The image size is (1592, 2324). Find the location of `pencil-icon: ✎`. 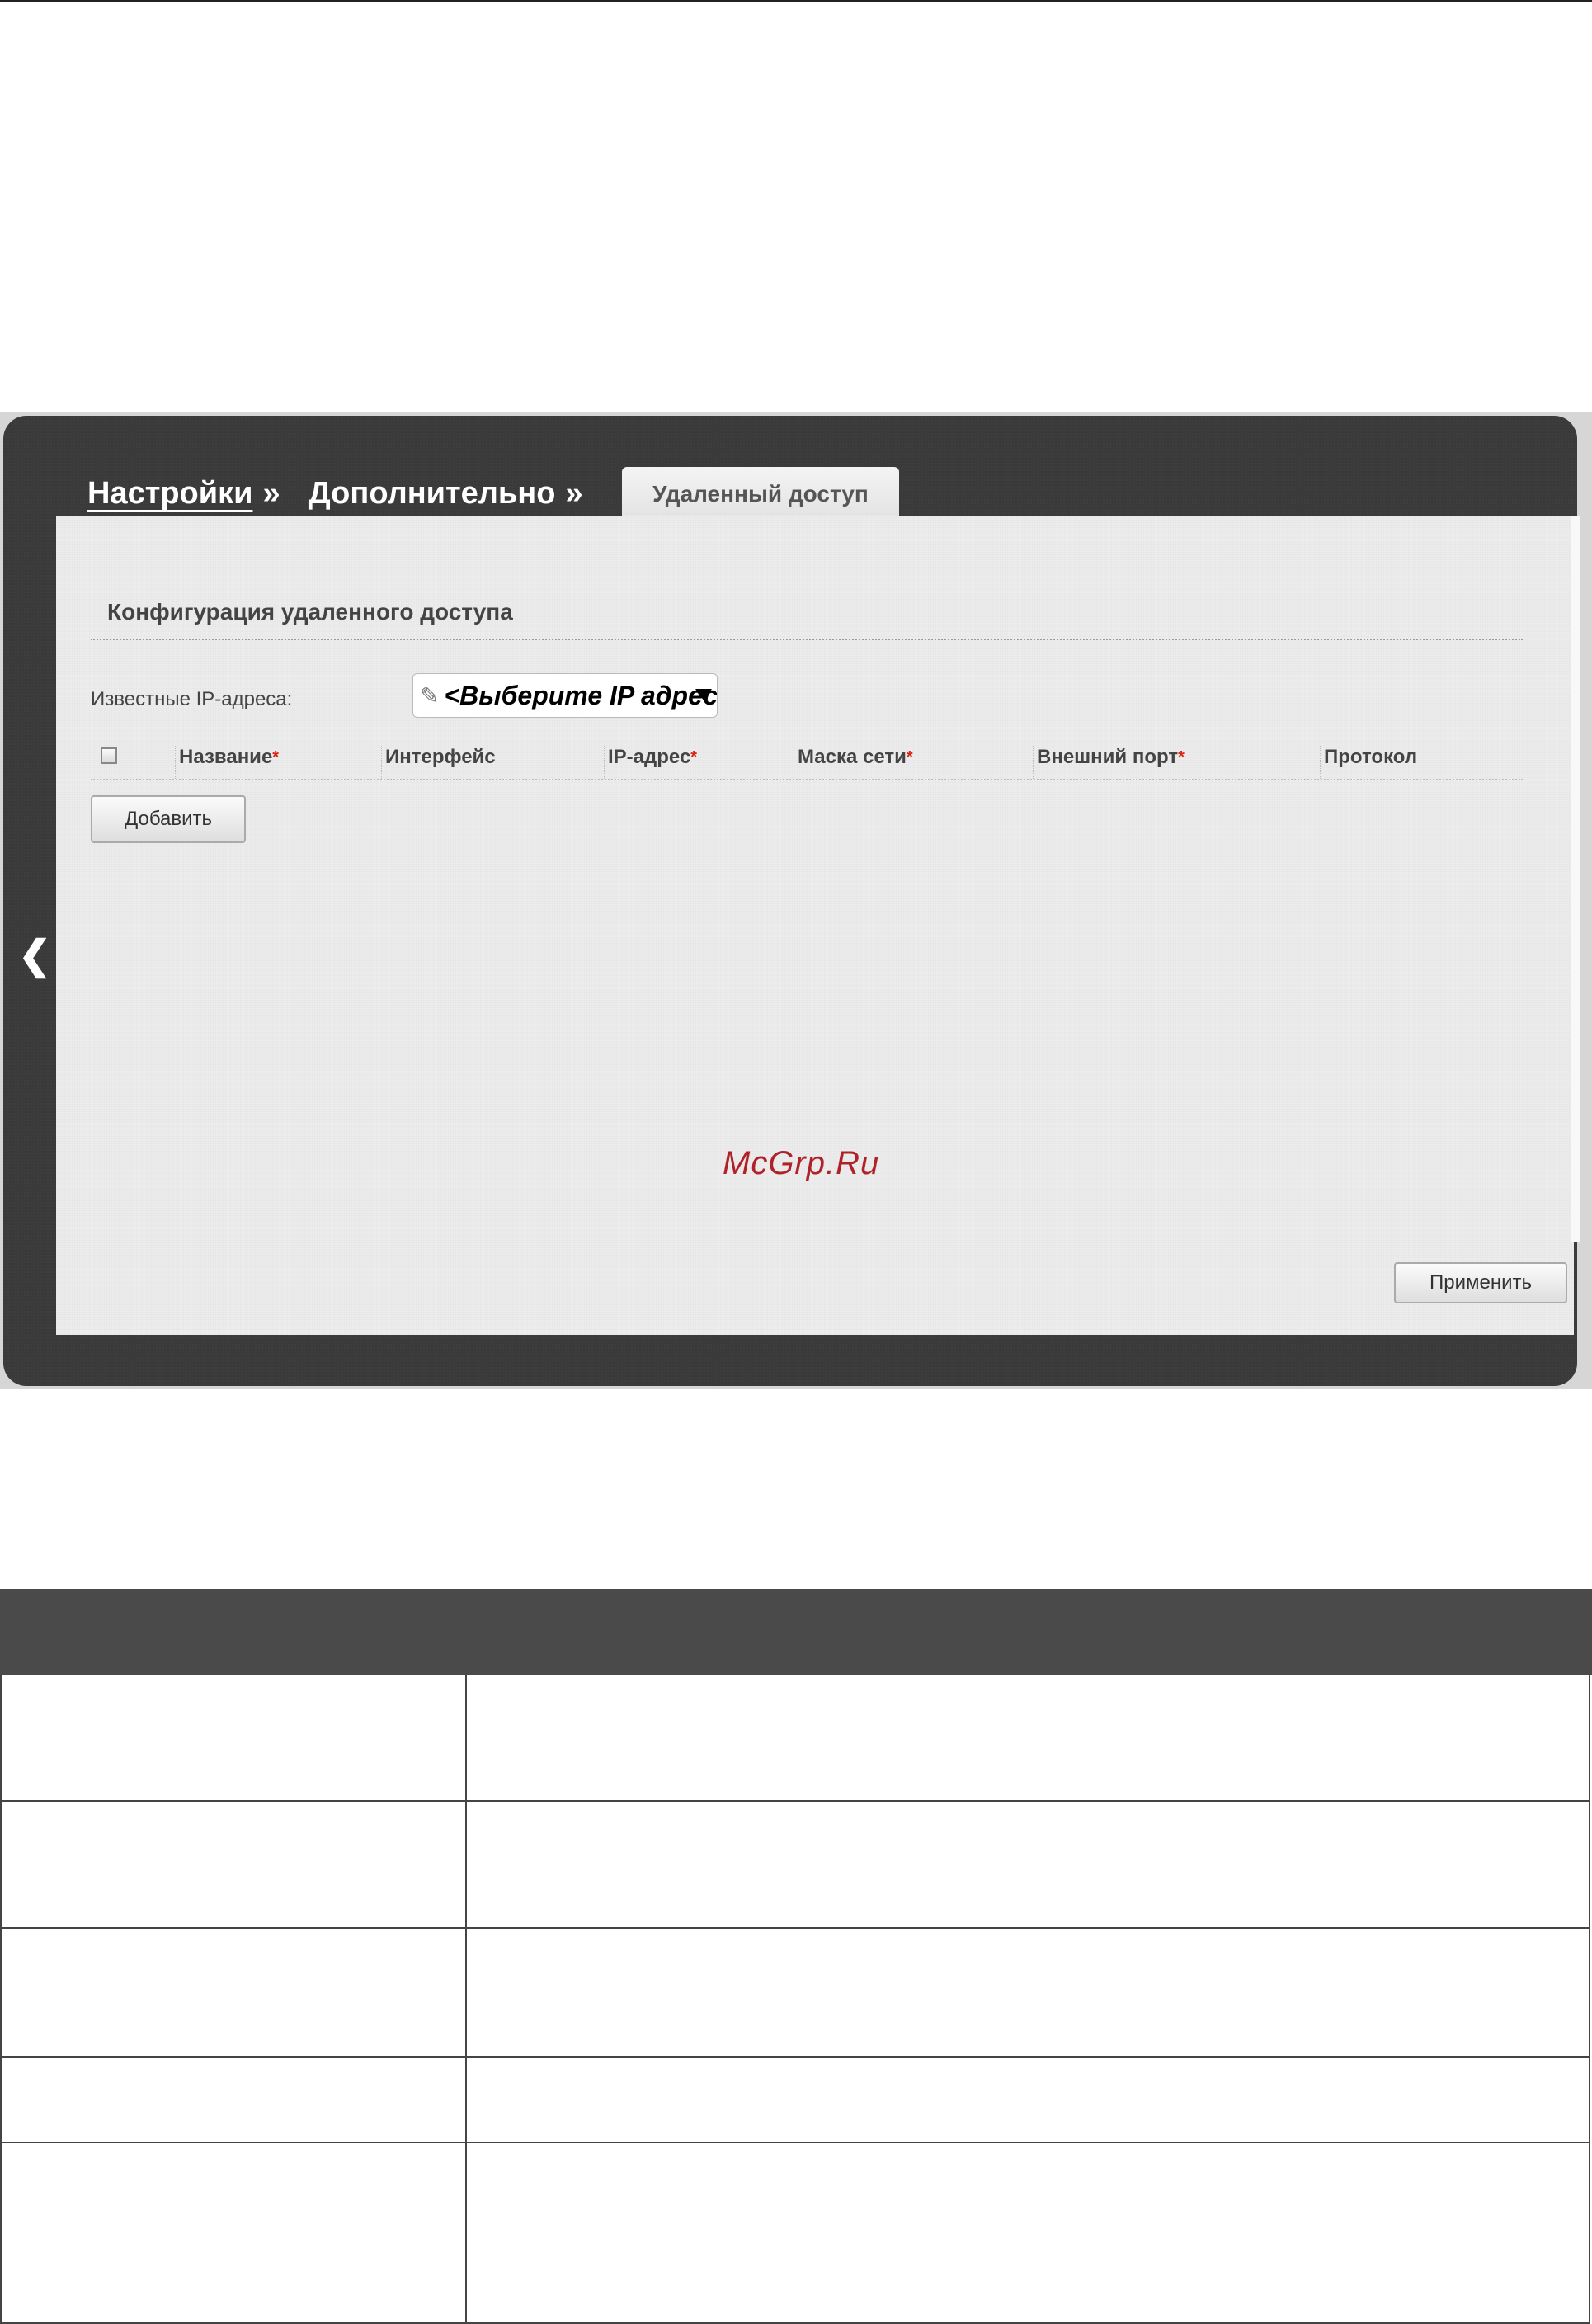

pencil-icon: ✎ is located at coordinates (430, 695).